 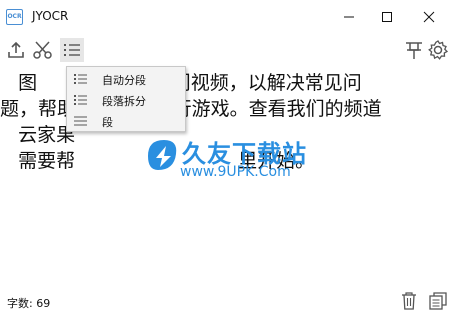 I want to click on upload-icon, so click(x=16, y=49).